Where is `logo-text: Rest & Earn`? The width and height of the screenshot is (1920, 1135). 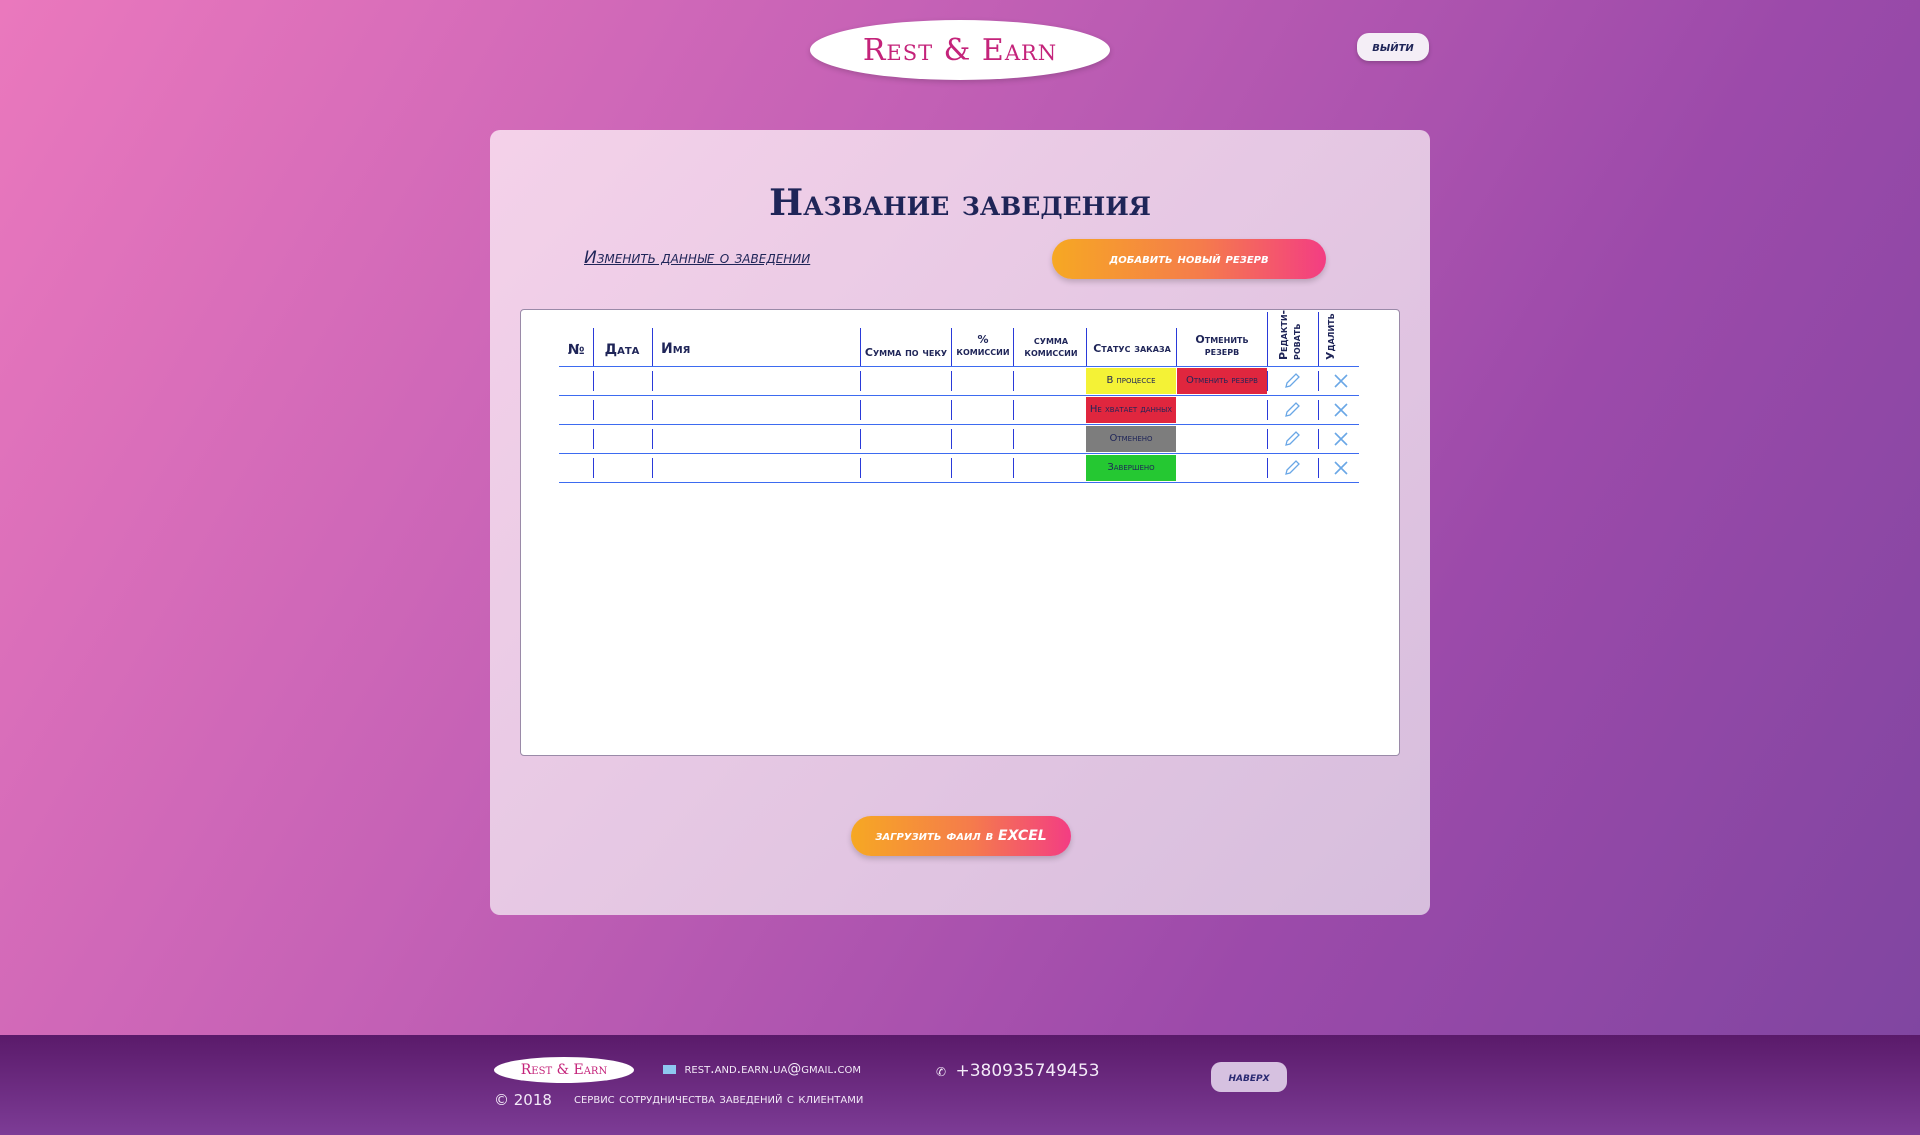 logo-text: Rest & Earn is located at coordinates (960, 50).